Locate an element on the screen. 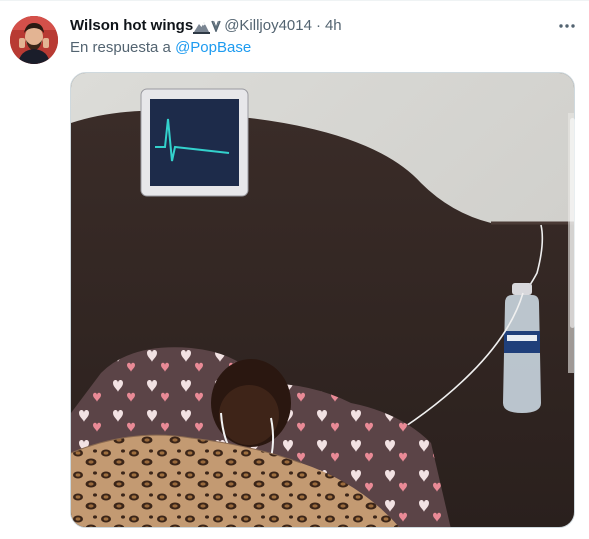 Image resolution: width=589 pixels, height=539 pixels. timestamp: 4h is located at coordinates (333, 26).